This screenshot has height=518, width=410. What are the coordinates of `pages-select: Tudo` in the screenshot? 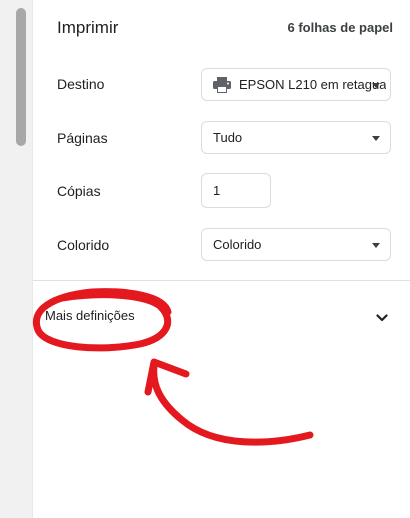 It's located at (296, 137).